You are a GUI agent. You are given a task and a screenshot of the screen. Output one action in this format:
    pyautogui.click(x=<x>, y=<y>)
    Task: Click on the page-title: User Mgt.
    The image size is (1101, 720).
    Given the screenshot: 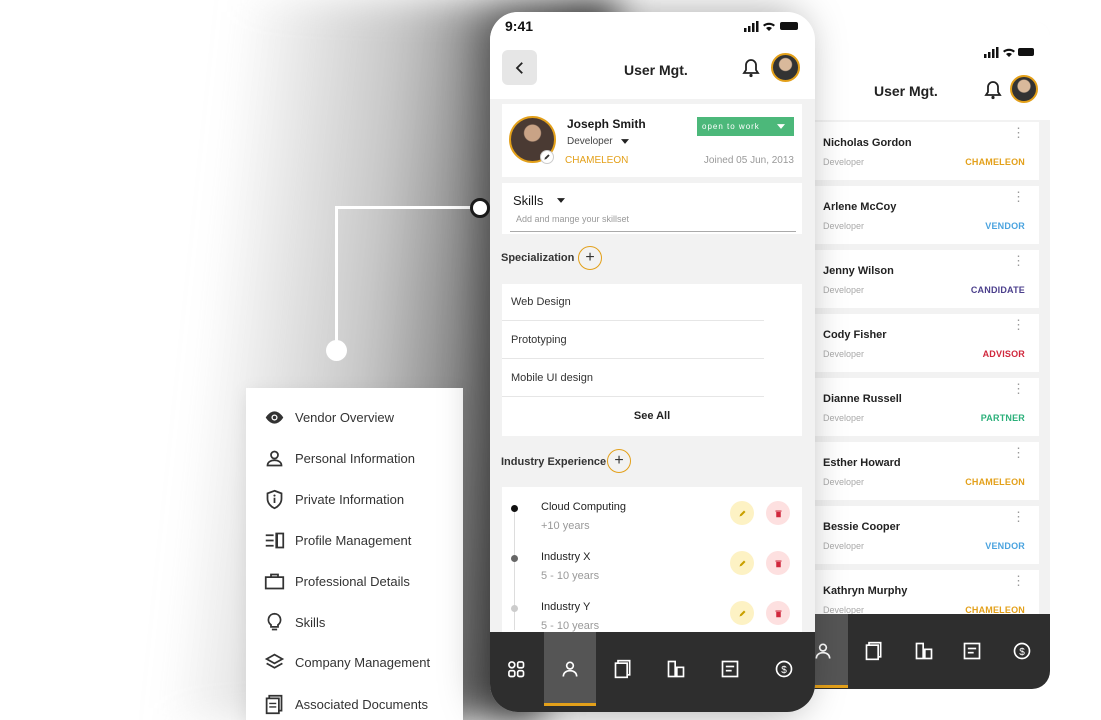 What is the action you would take?
    pyautogui.click(x=906, y=91)
    